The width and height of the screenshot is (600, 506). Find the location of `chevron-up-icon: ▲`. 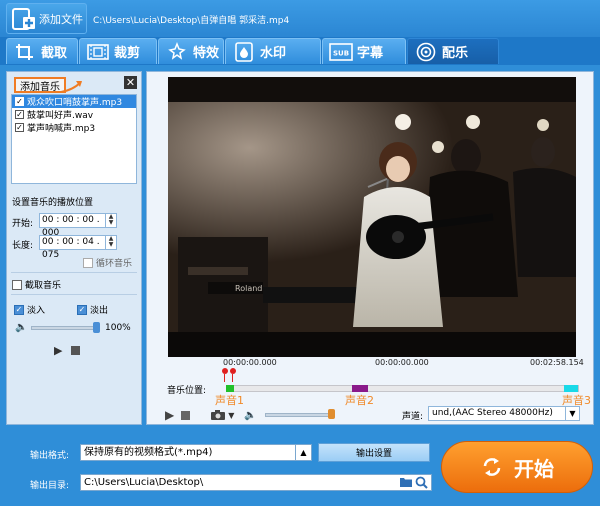

chevron-up-icon: ▲ is located at coordinates (303, 452).